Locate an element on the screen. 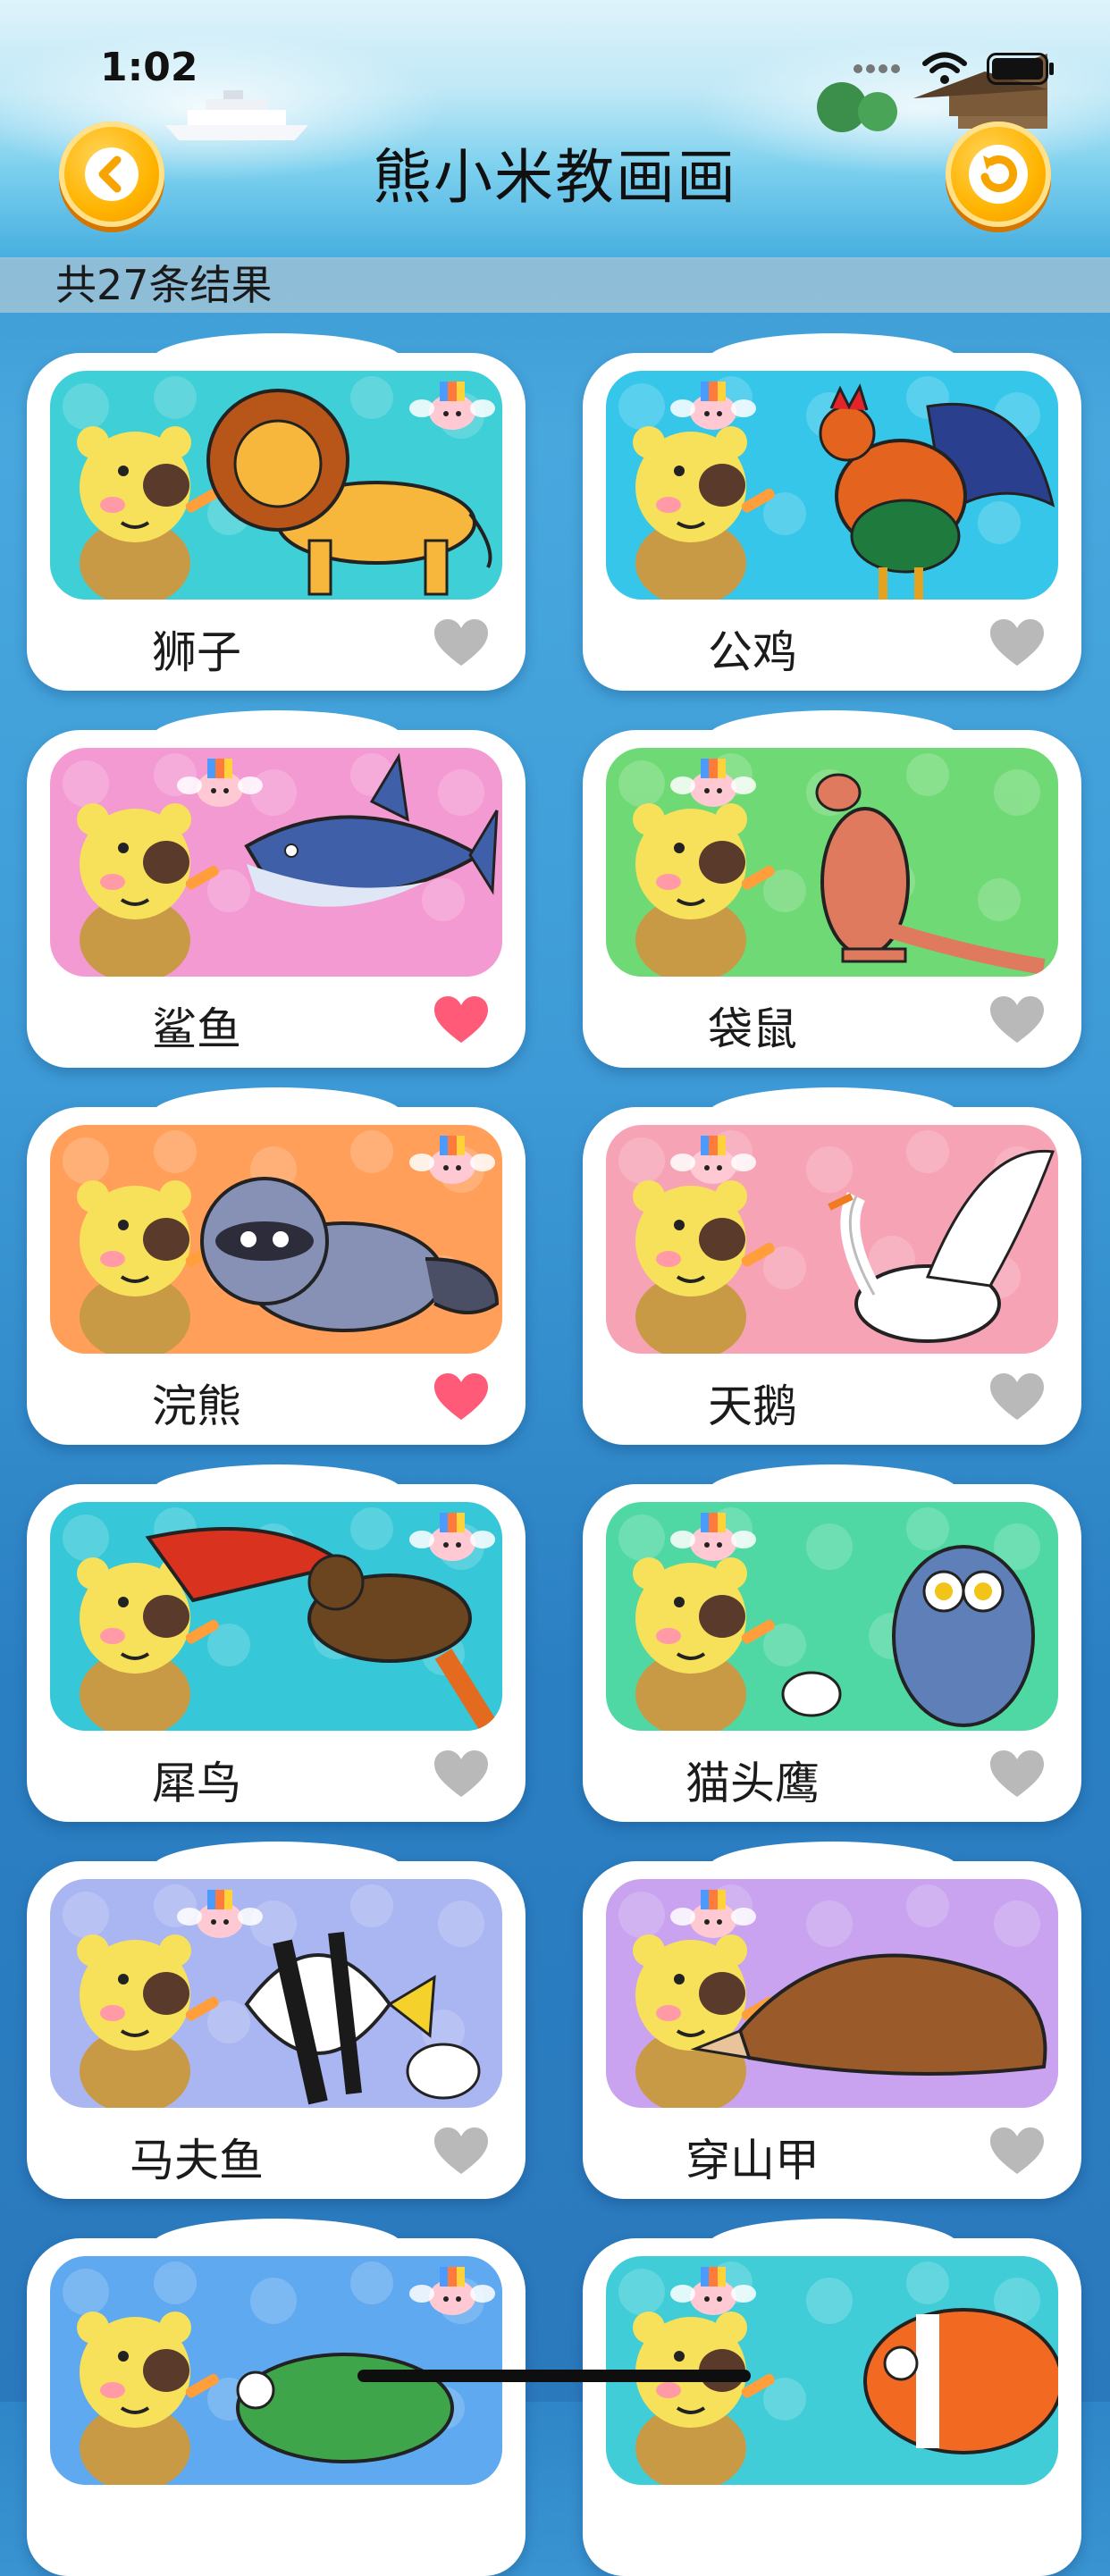 This screenshot has width=1110, height=2576. status-icons is located at coordinates (954, 69).